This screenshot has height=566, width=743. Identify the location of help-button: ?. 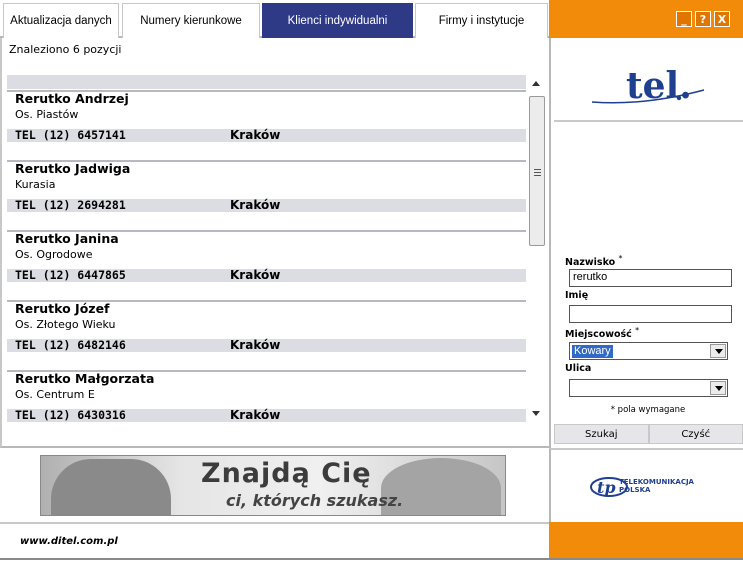
(703, 19).